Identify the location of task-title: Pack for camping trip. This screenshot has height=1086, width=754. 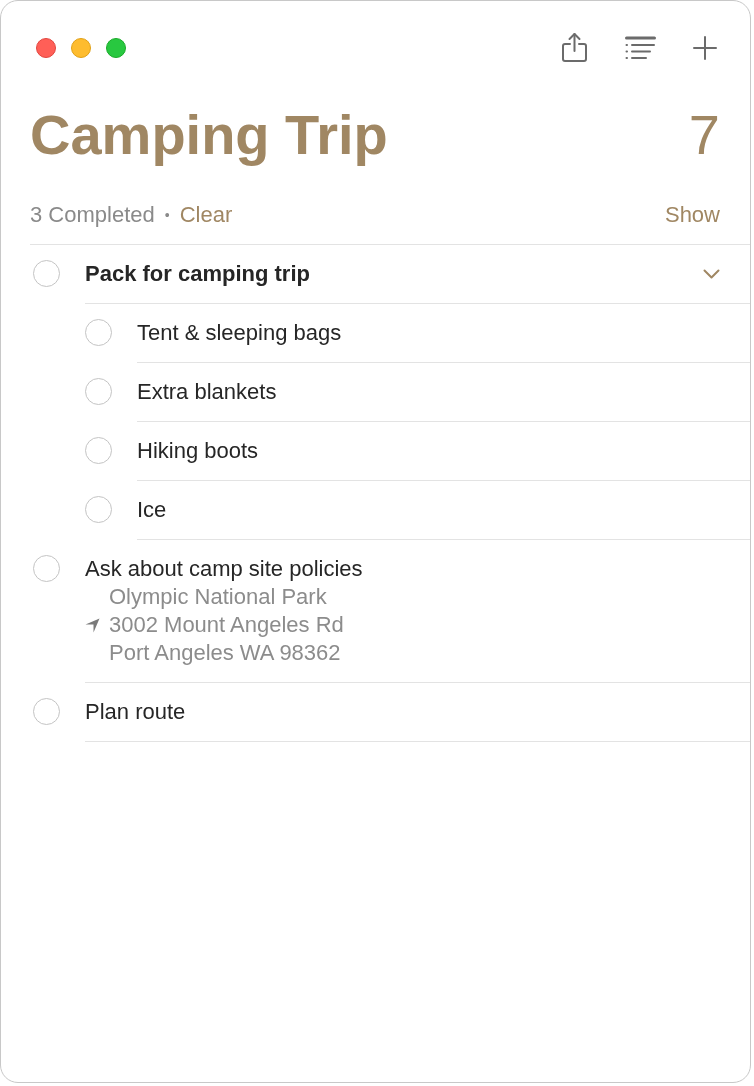
(197, 274).